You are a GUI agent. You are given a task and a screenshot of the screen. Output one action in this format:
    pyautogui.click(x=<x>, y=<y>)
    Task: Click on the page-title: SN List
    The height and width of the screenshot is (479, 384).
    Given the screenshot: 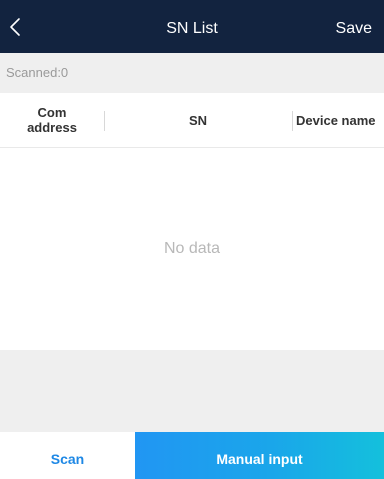 What is the action you would take?
    pyautogui.click(x=192, y=28)
    